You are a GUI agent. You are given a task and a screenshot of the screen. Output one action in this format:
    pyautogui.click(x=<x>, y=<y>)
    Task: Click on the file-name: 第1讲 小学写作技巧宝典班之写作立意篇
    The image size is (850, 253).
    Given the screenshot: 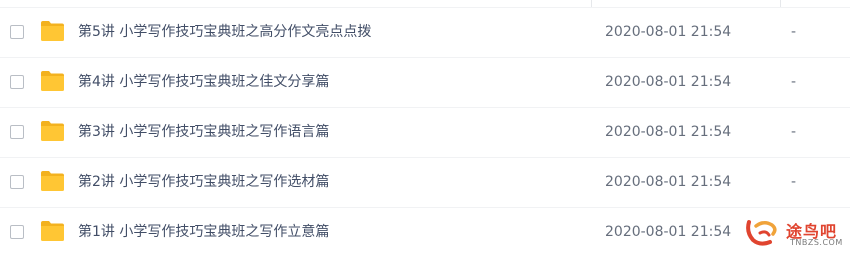 What is the action you would take?
    pyautogui.click(x=203, y=232)
    